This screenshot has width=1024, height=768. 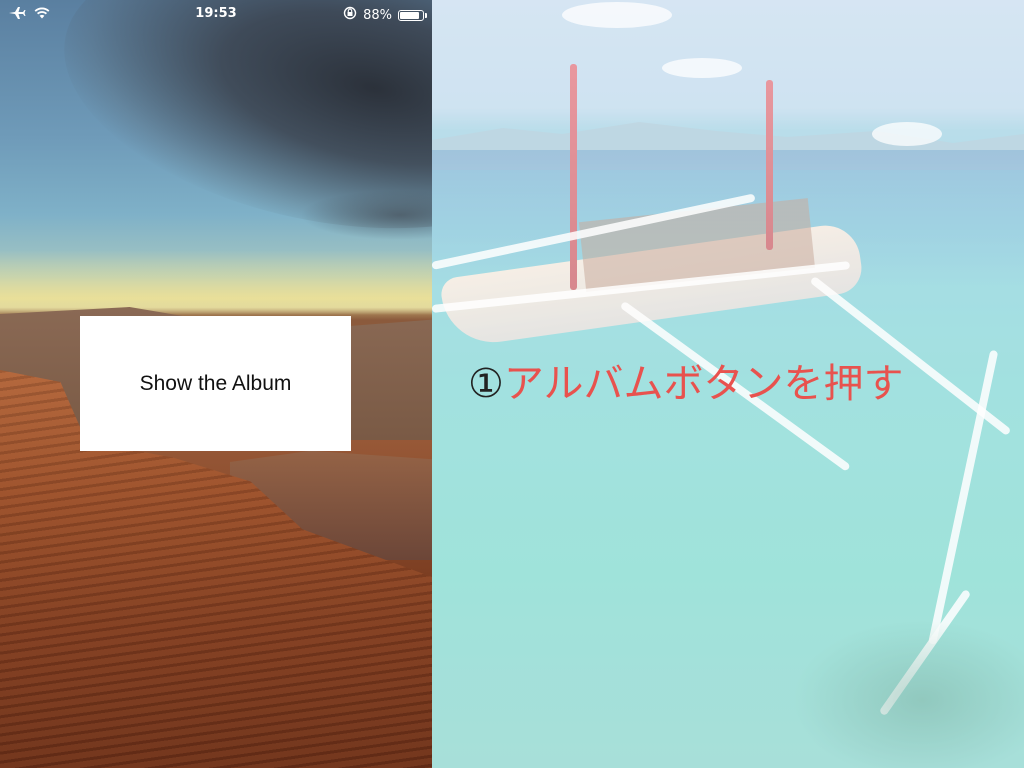 I want to click on step-number: ①, so click(x=486, y=384).